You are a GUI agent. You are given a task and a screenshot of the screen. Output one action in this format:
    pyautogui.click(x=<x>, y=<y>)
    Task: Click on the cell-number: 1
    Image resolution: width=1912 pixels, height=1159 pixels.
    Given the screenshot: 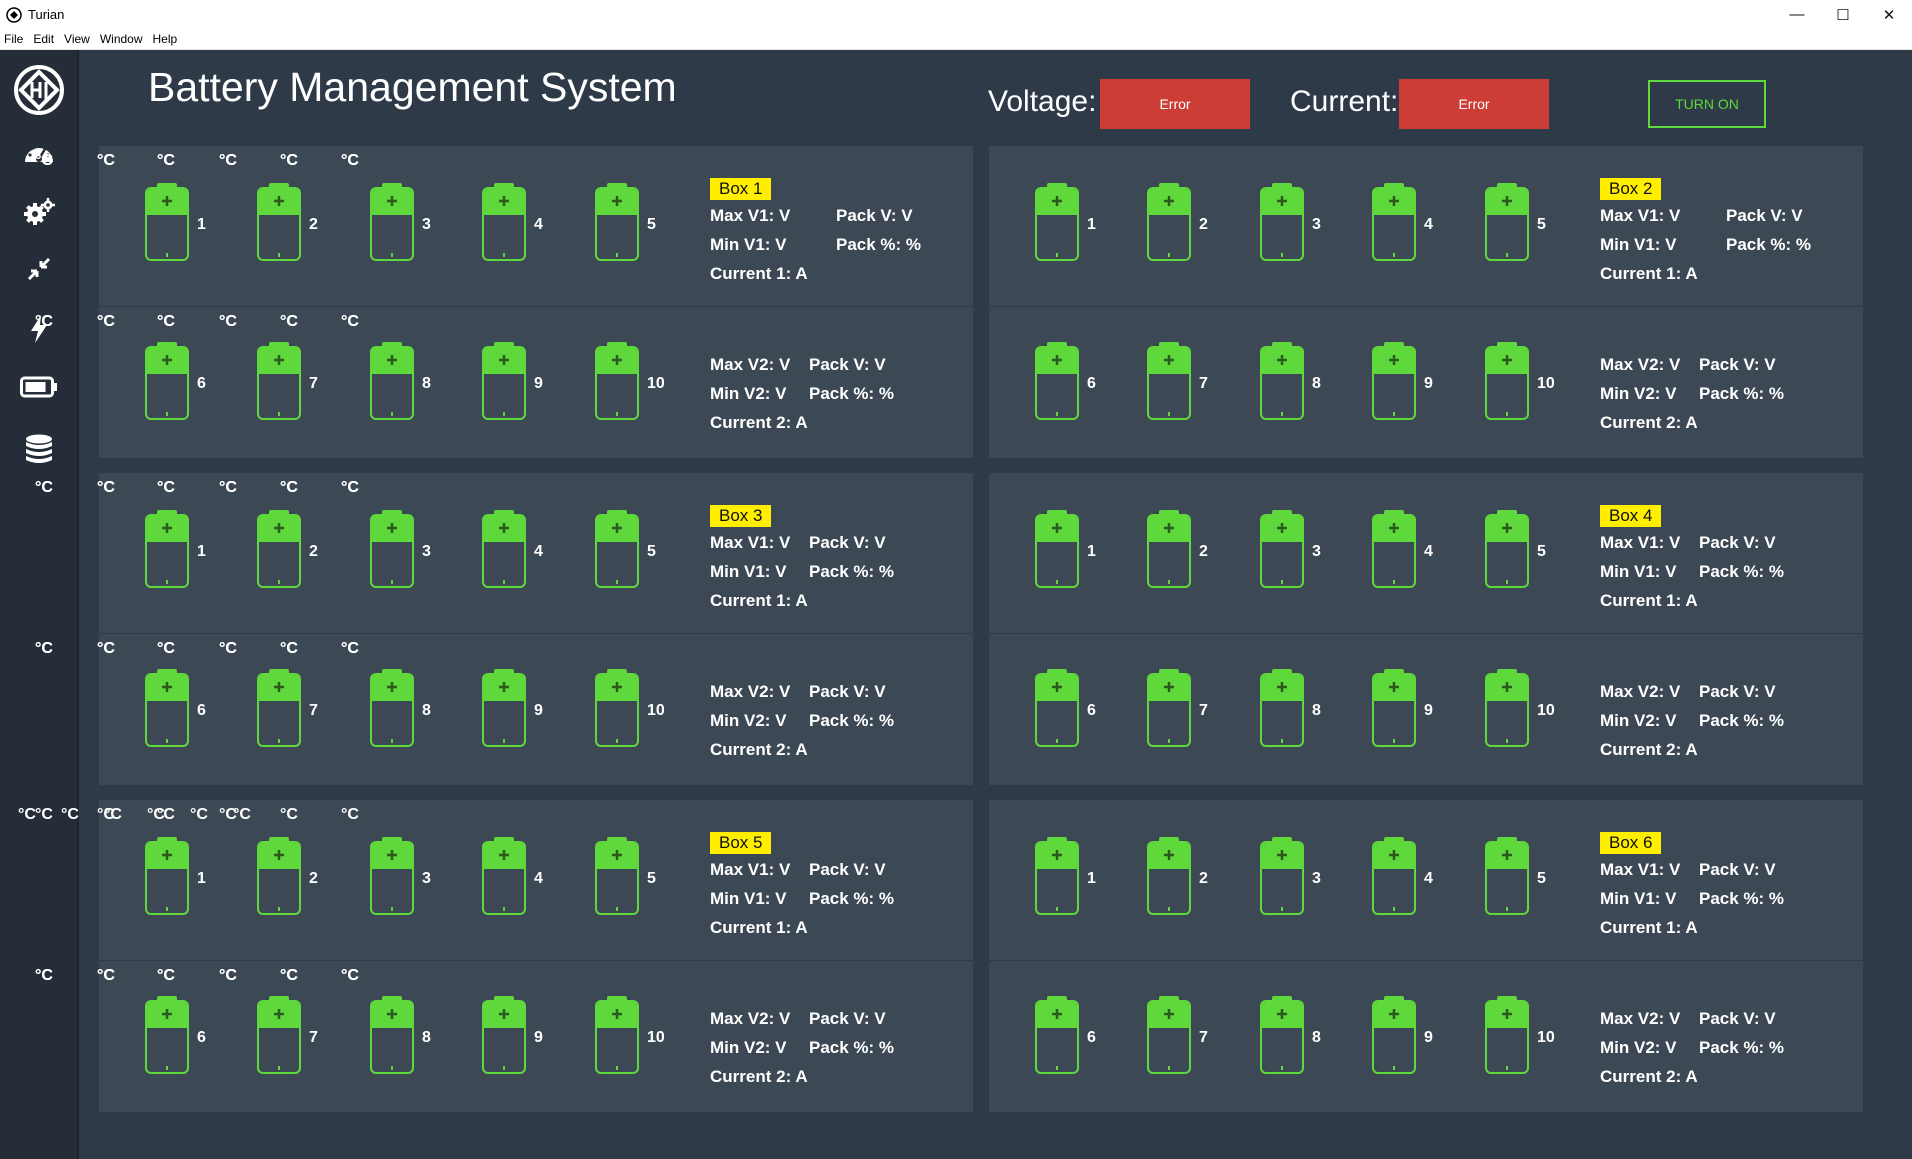 What is the action you would take?
    pyautogui.click(x=201, y=878)
    